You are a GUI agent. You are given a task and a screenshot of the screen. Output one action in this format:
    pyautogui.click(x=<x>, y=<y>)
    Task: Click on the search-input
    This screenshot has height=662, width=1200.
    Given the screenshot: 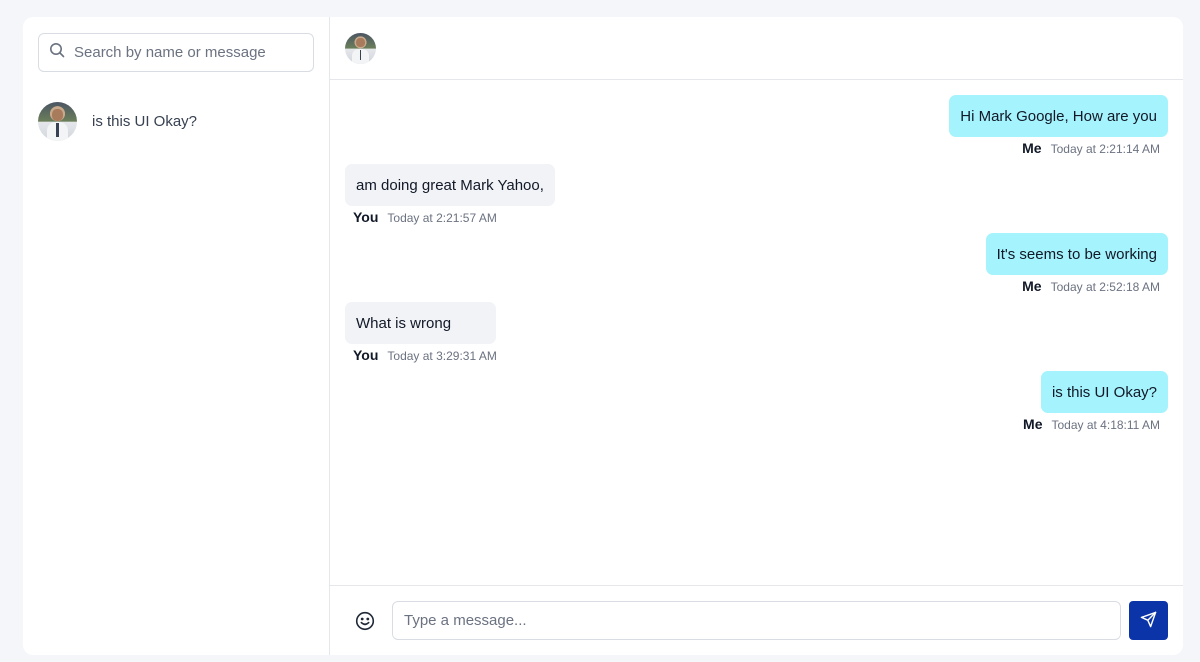 What is the action you would take?
    pyautogui.click(x=184, y=52)
    